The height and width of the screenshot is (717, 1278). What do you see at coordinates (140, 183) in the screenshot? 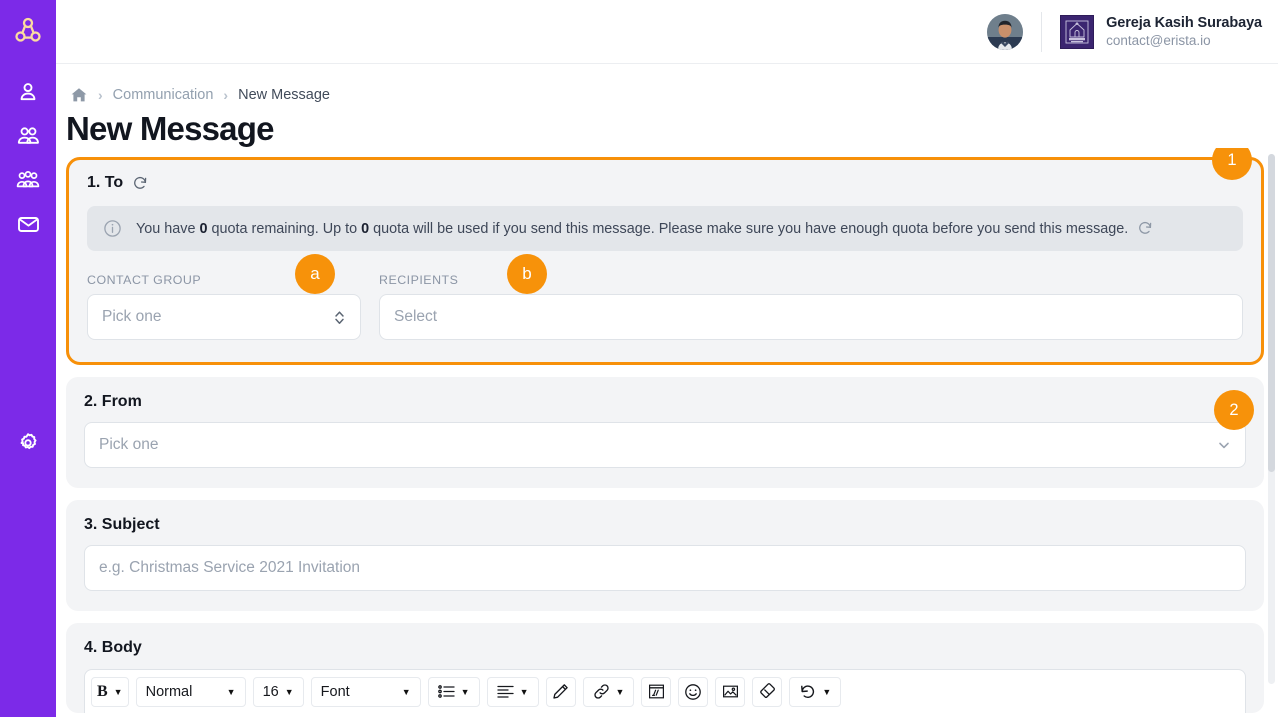
I see `refresh-icon` at bounding box center [140, 183].